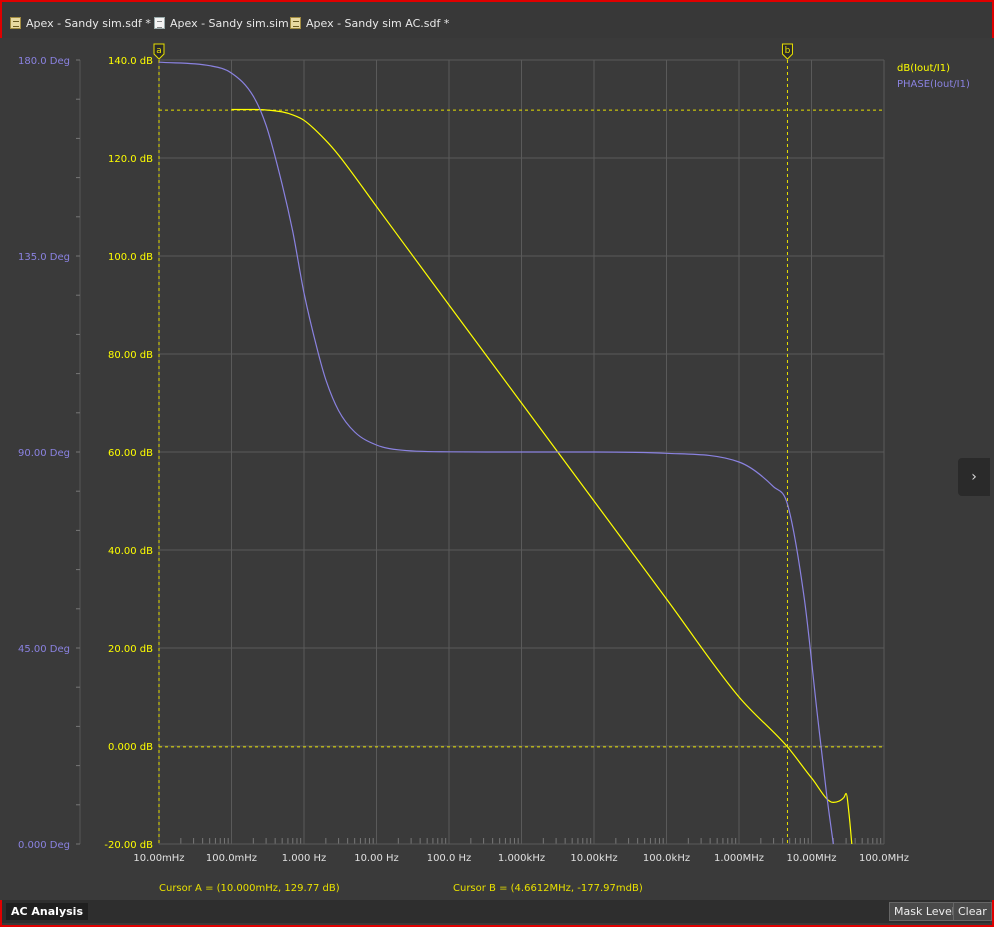 The width and height of the screenshot is (994, 927). What do you see at coordinates (44, 257) in the screenshot?
I see `phase-tick-label: 135.0 Deg` at bounding box center [44, 257].